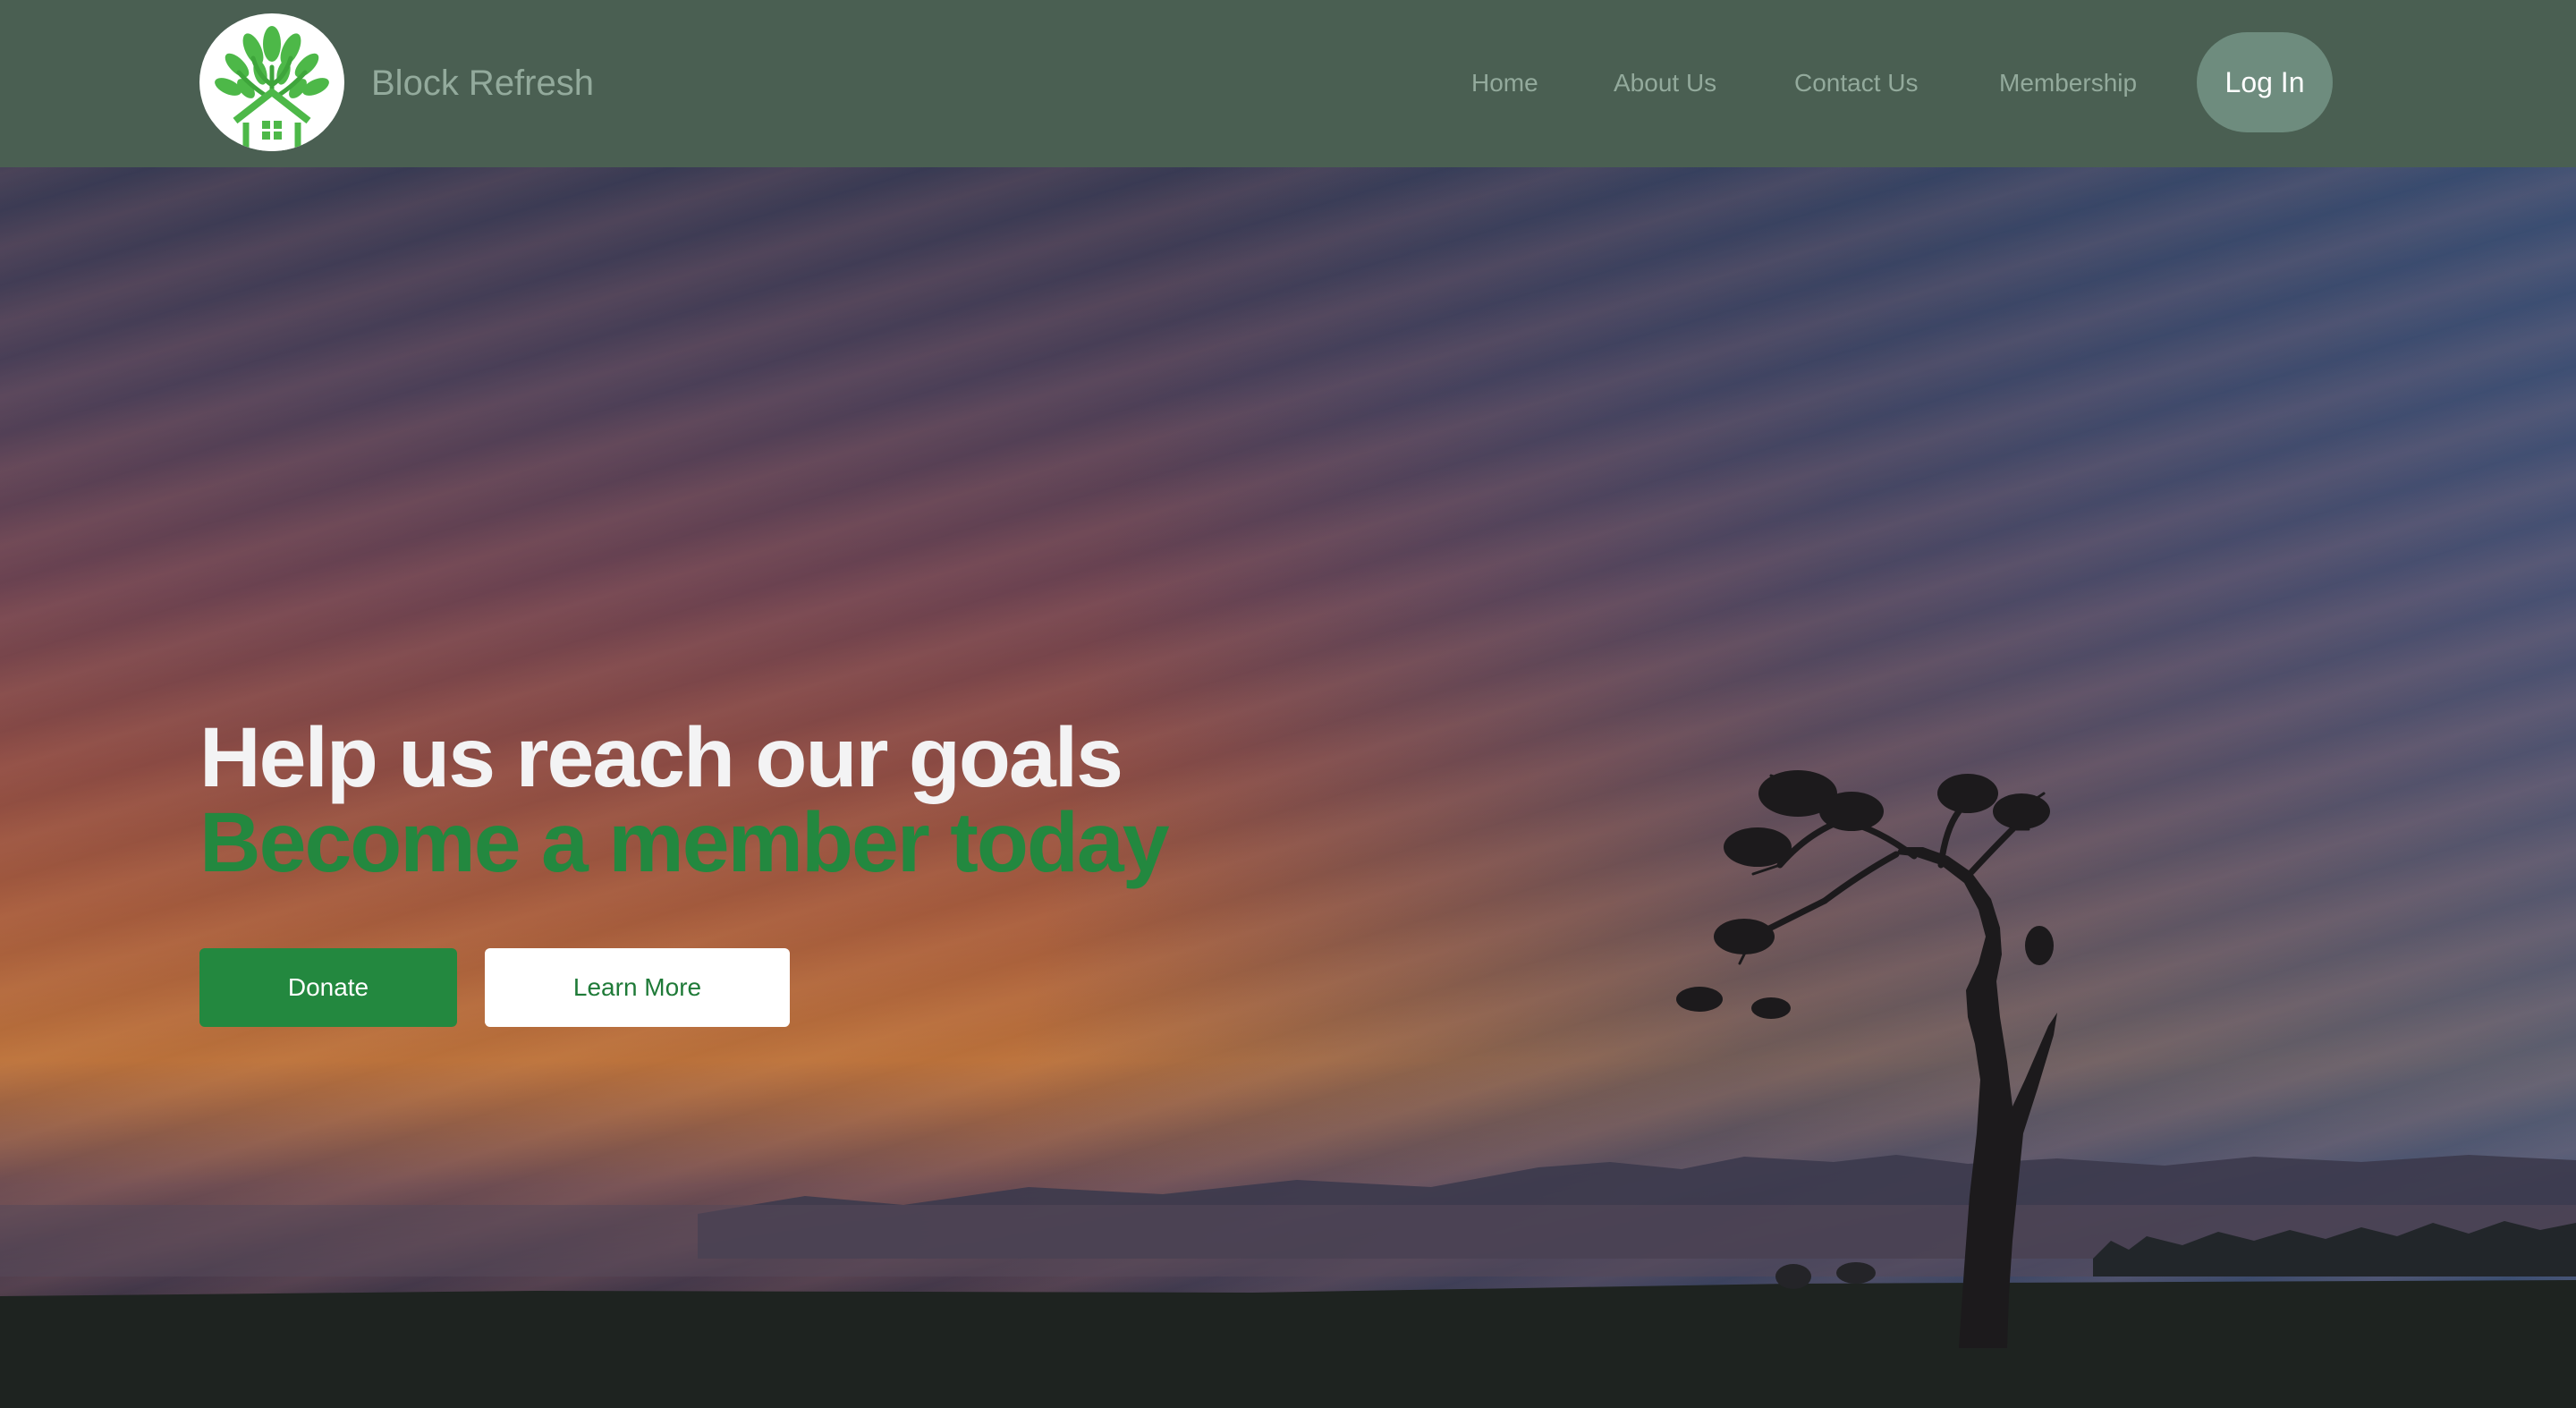 The height and width of the screenshot is (1408, 2576). Describe the element at coordinates (2265, 82) in the screenshot. I see `login-button: Log In` at that location.